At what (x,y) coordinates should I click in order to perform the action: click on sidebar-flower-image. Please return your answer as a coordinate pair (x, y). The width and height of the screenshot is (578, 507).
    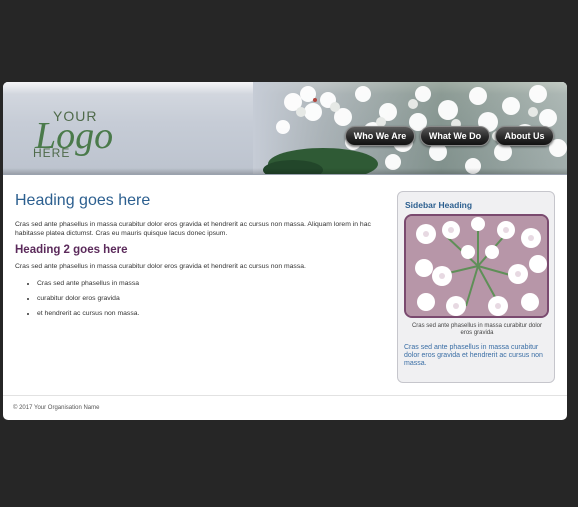
    Looking at the image, I should click on (476, 266).